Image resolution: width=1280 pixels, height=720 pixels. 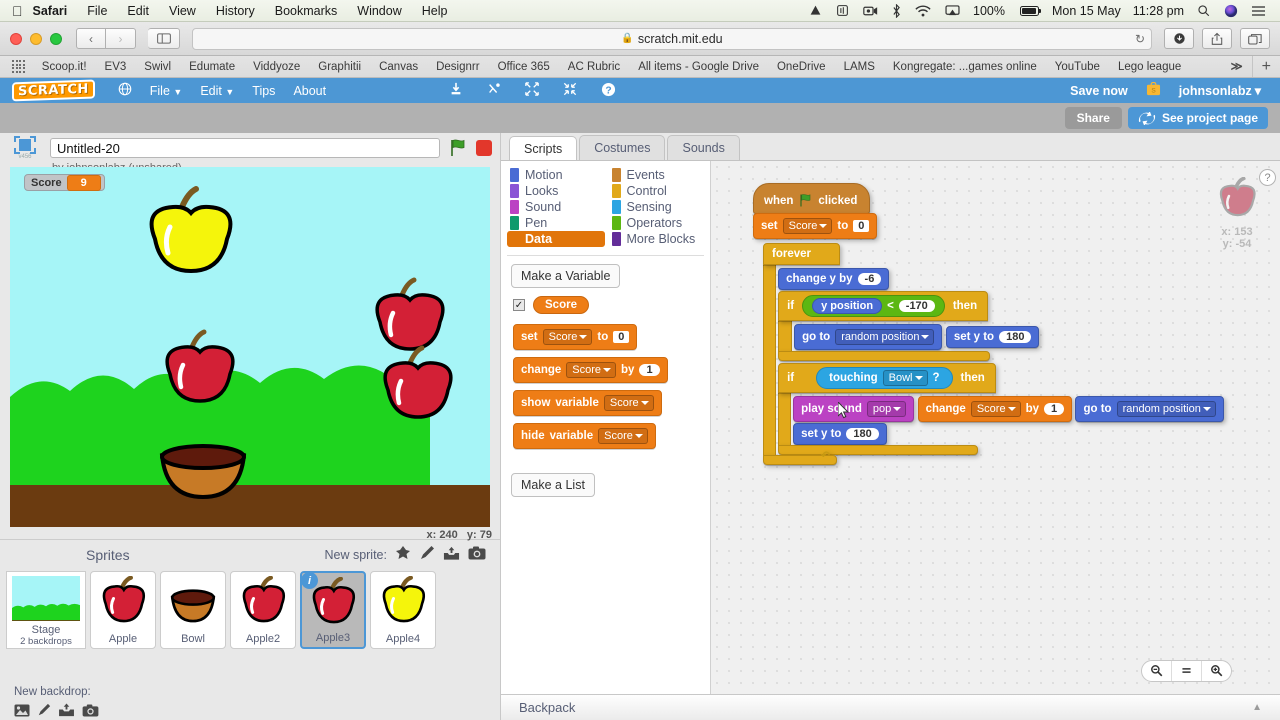 What do you see at coordinates (1140, 39) in the screenshot?
I see `reload-icon: ↻` at bounding box center [1140, 39].